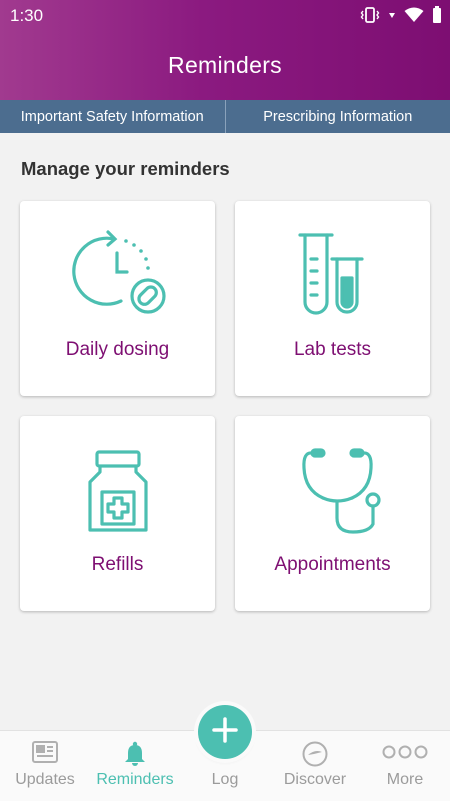  I want to click on medicine-bottle-icon, so click(117, 488).